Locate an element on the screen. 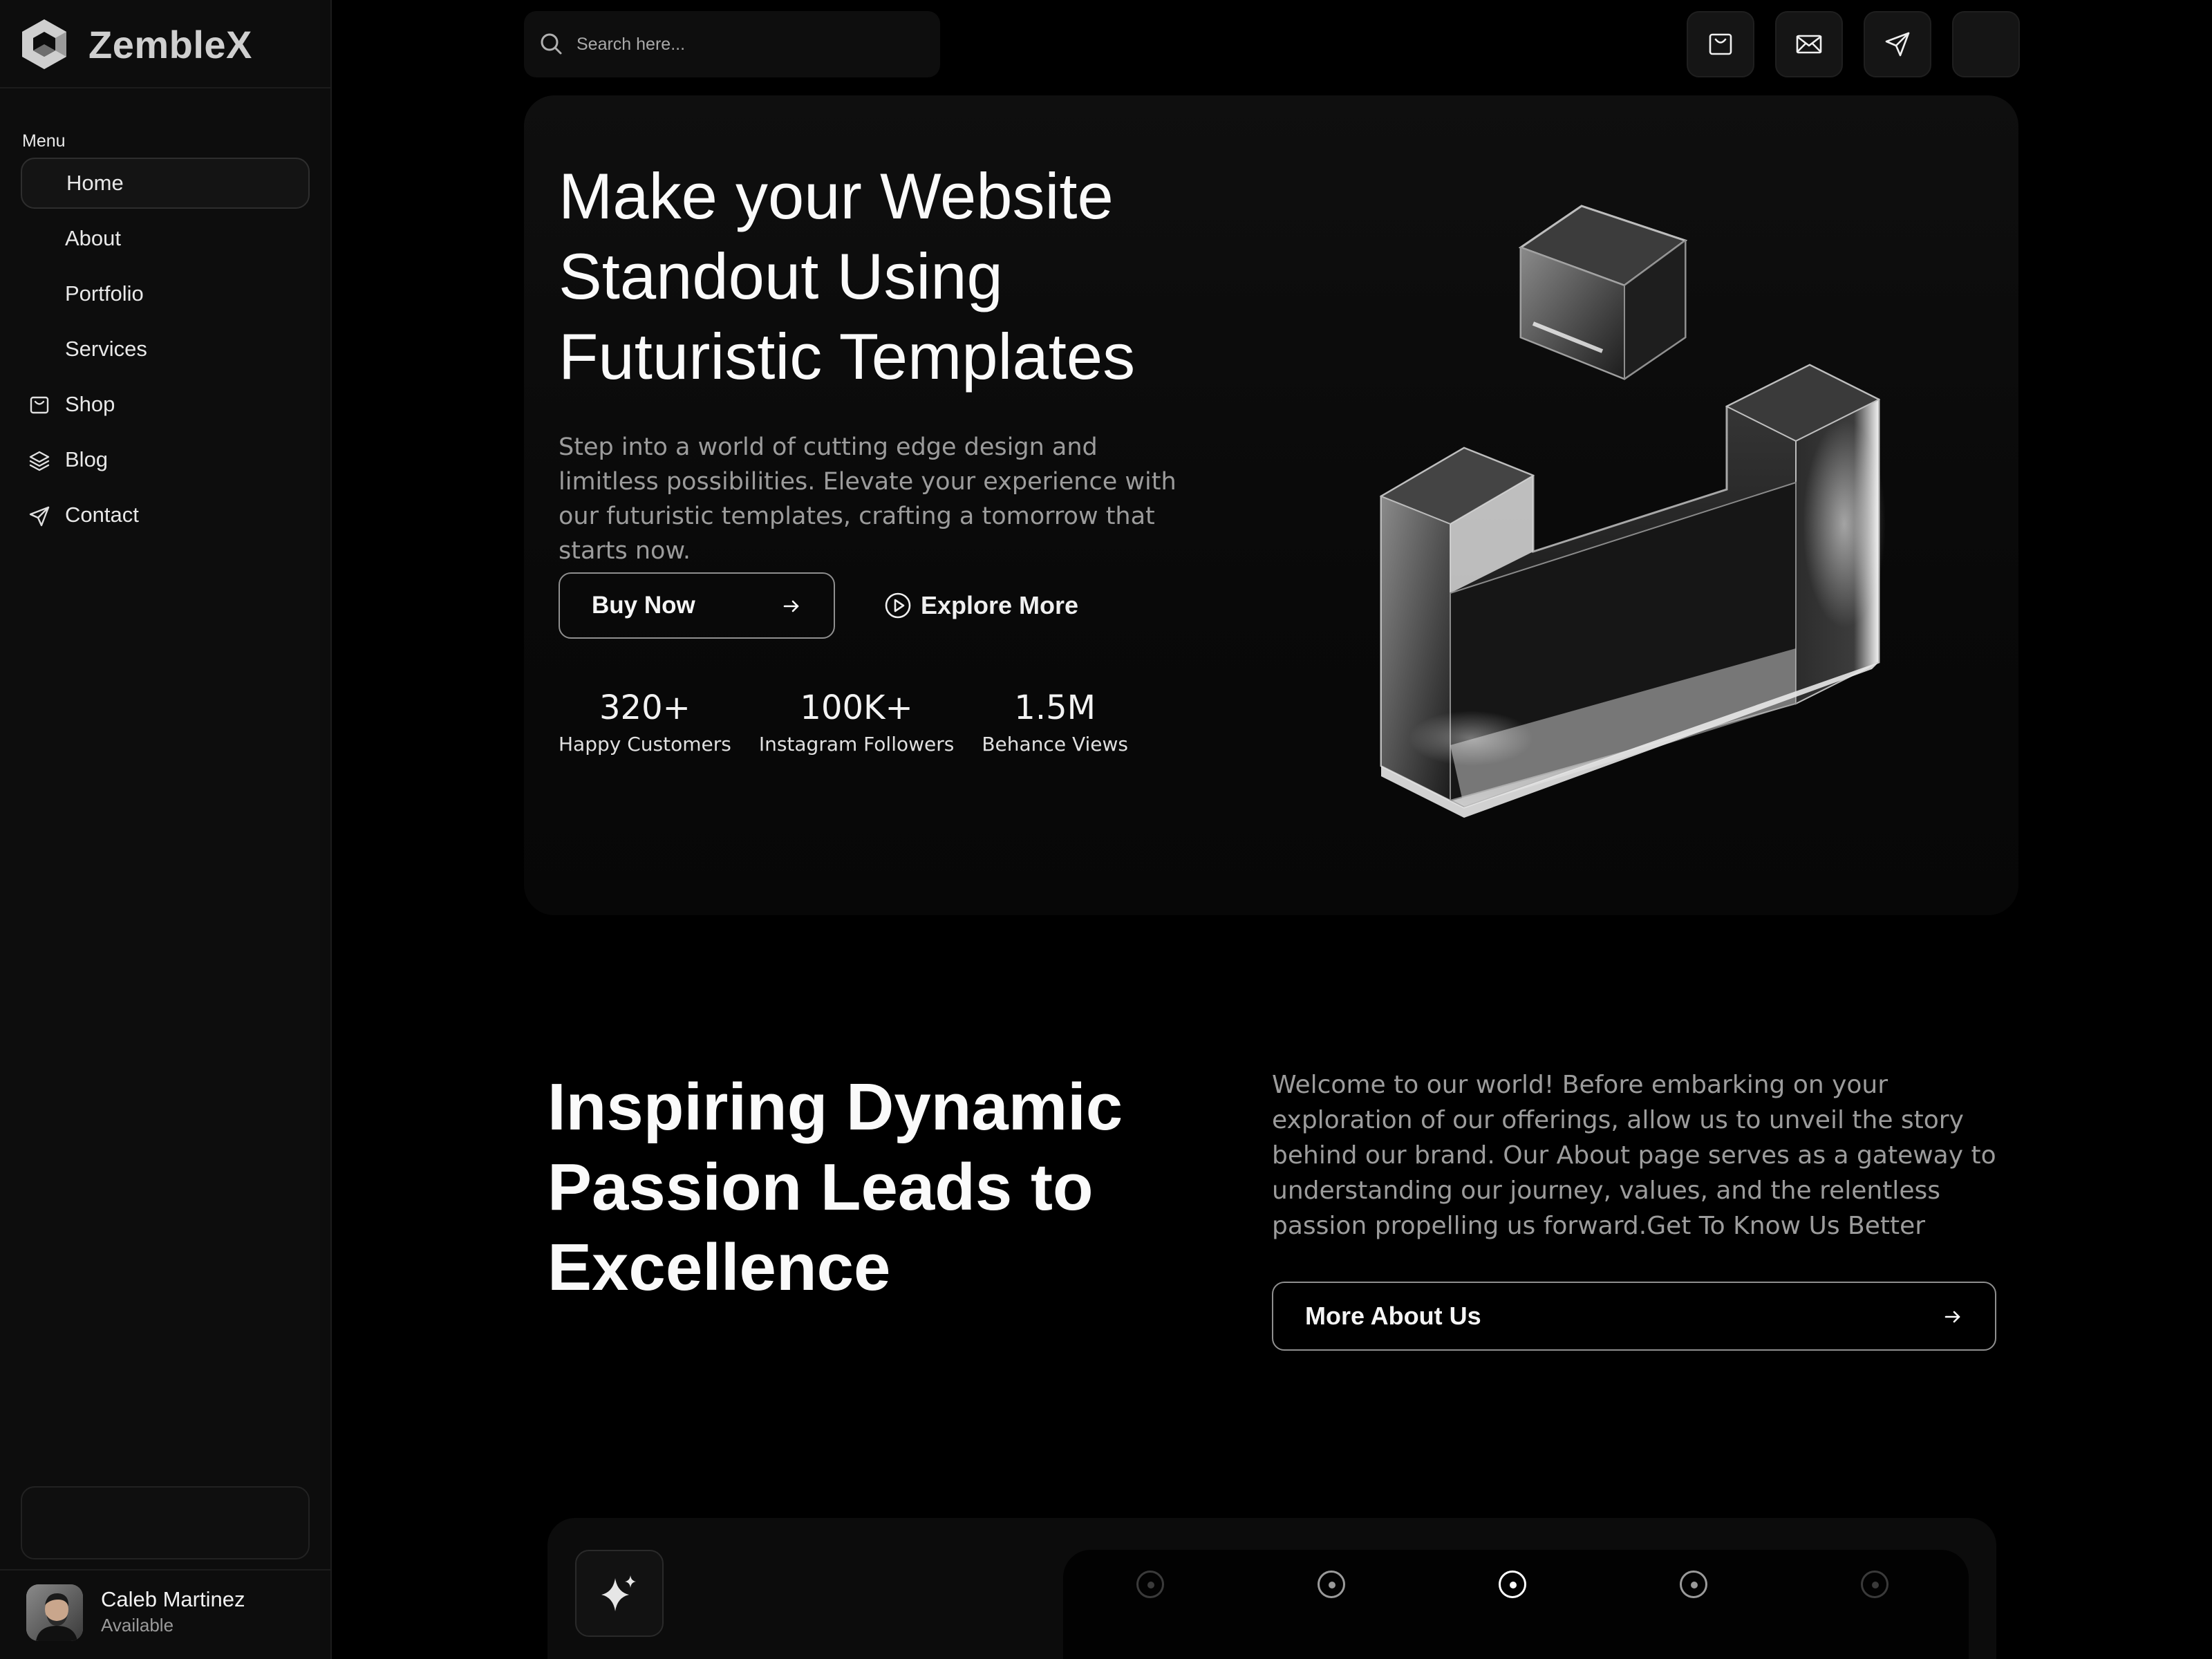 The height and width of the screenshot is (1659, 2212). sparkle-icon is located at coordinates (618, 1593).